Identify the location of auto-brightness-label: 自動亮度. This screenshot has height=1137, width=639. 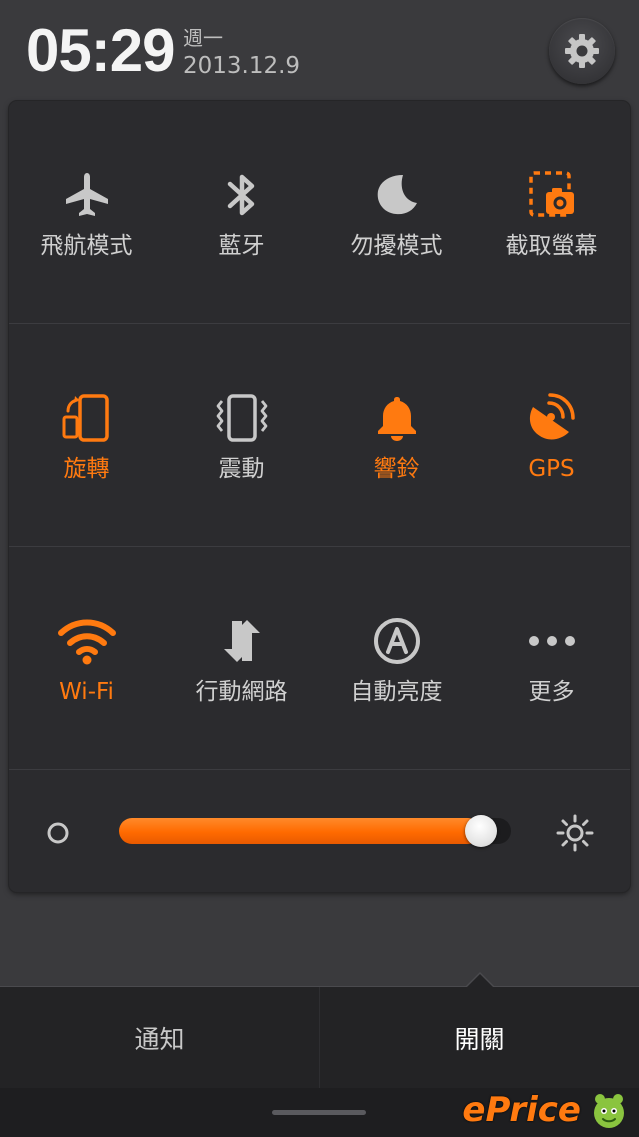
(396, 692).